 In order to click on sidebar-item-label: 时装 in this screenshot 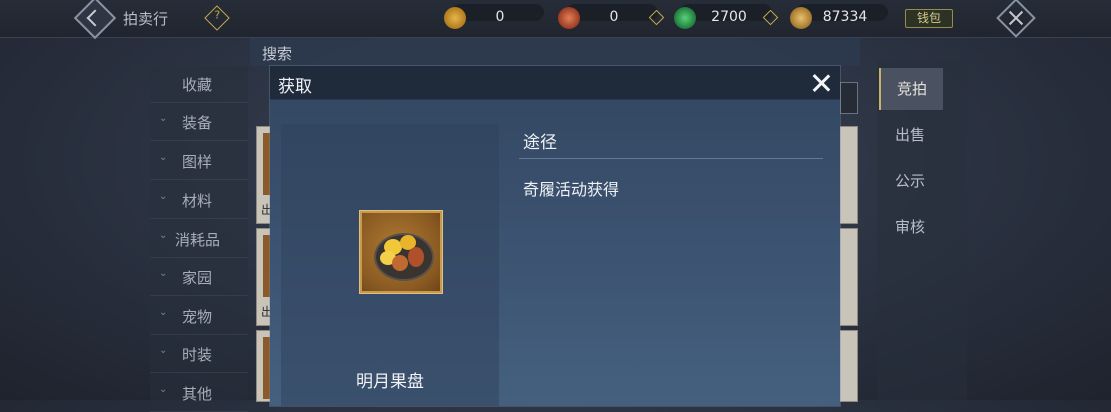, I will do `click(197, 355)`.